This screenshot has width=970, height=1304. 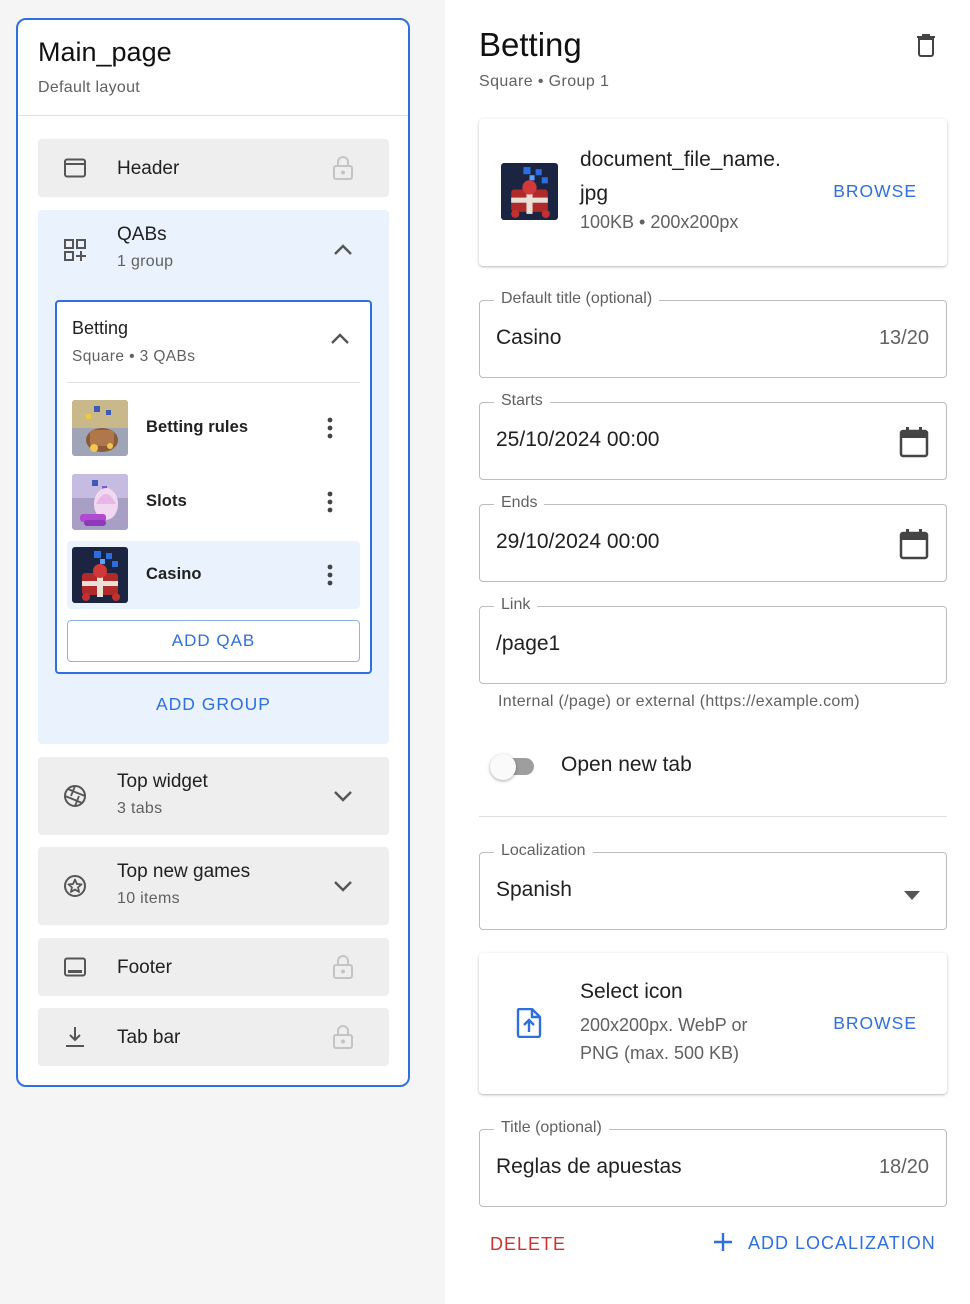 What do you see at coordinates (89, 87) in the screenshot?
I see `page-subtitle: Default layout` at bounding box center [89, 87].